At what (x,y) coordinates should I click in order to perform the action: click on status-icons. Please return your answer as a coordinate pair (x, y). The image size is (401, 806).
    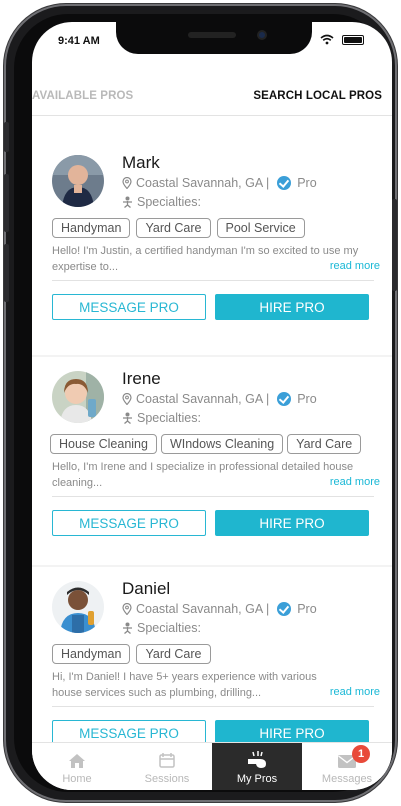
    Looking at the image, I should click on (342, 39).